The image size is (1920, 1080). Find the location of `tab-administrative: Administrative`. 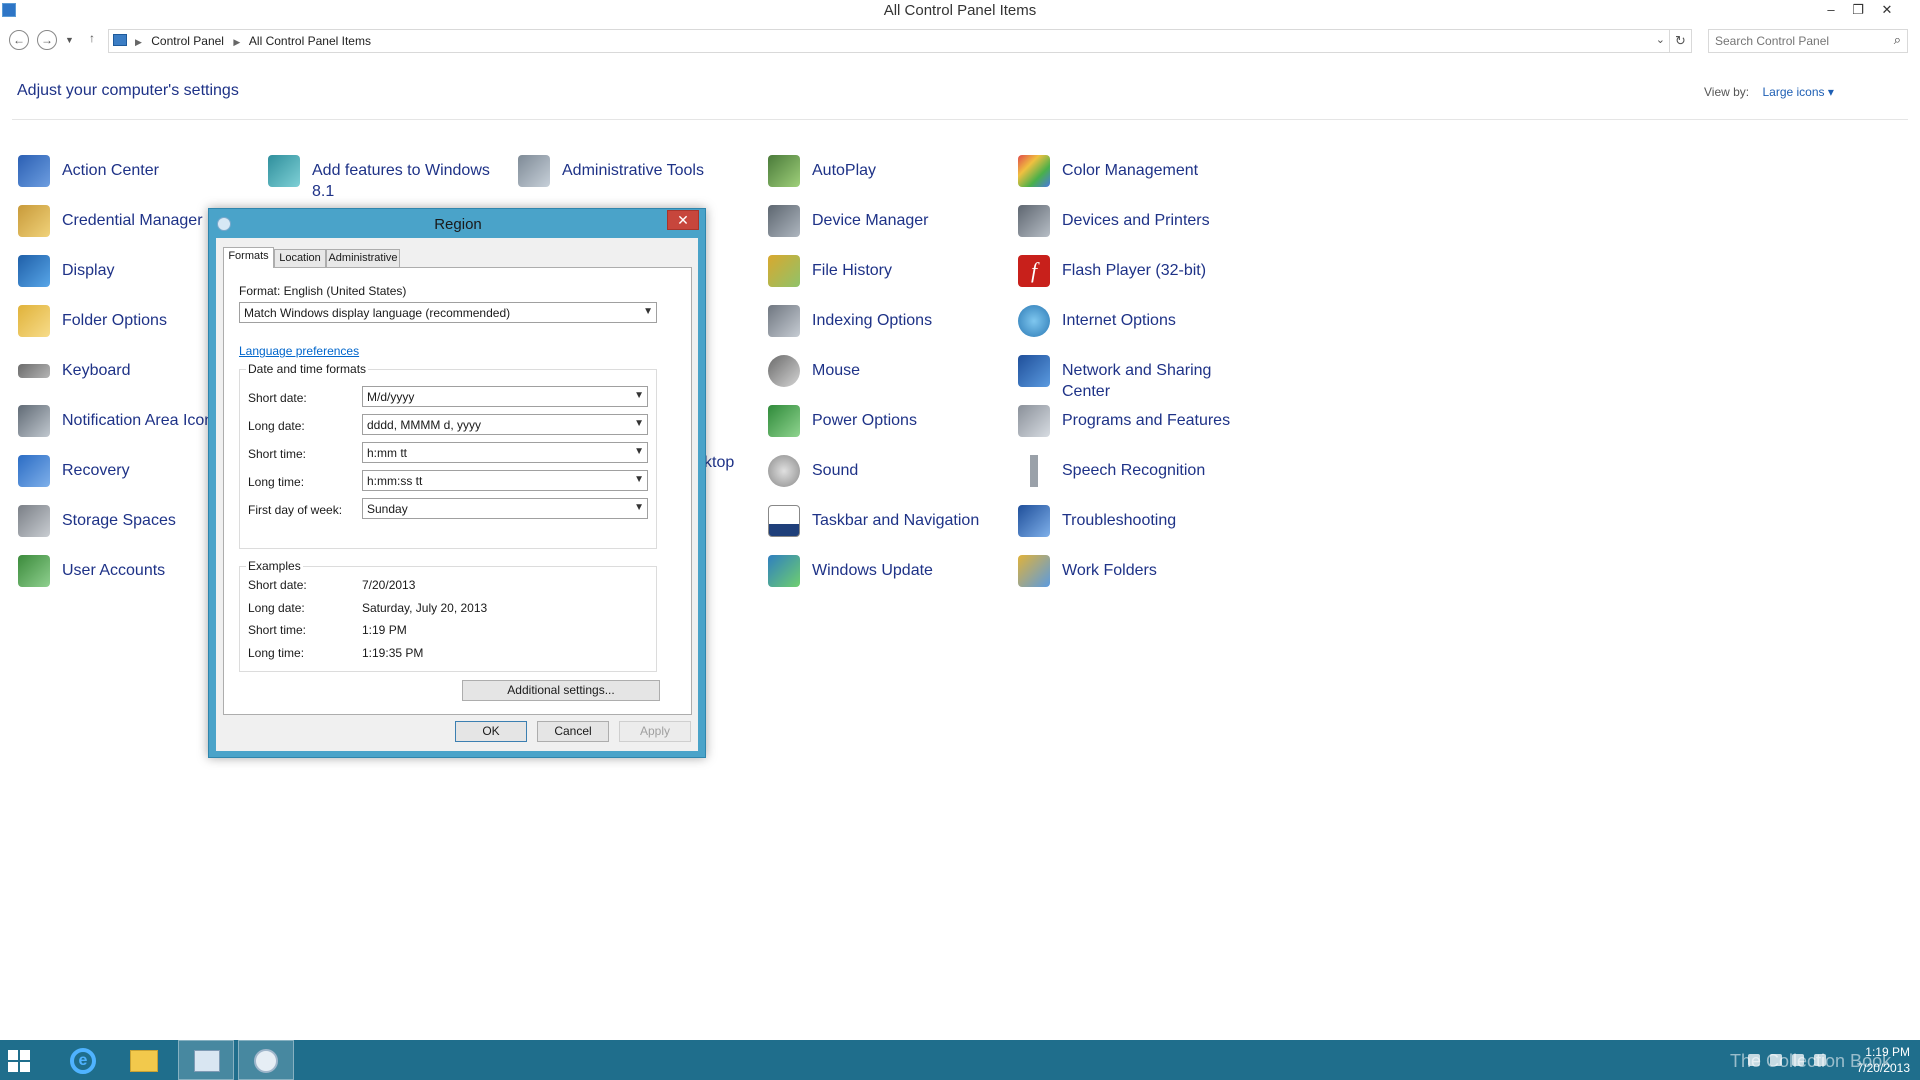

tab-administrative: Administrative is located at coordinates (363, 258).